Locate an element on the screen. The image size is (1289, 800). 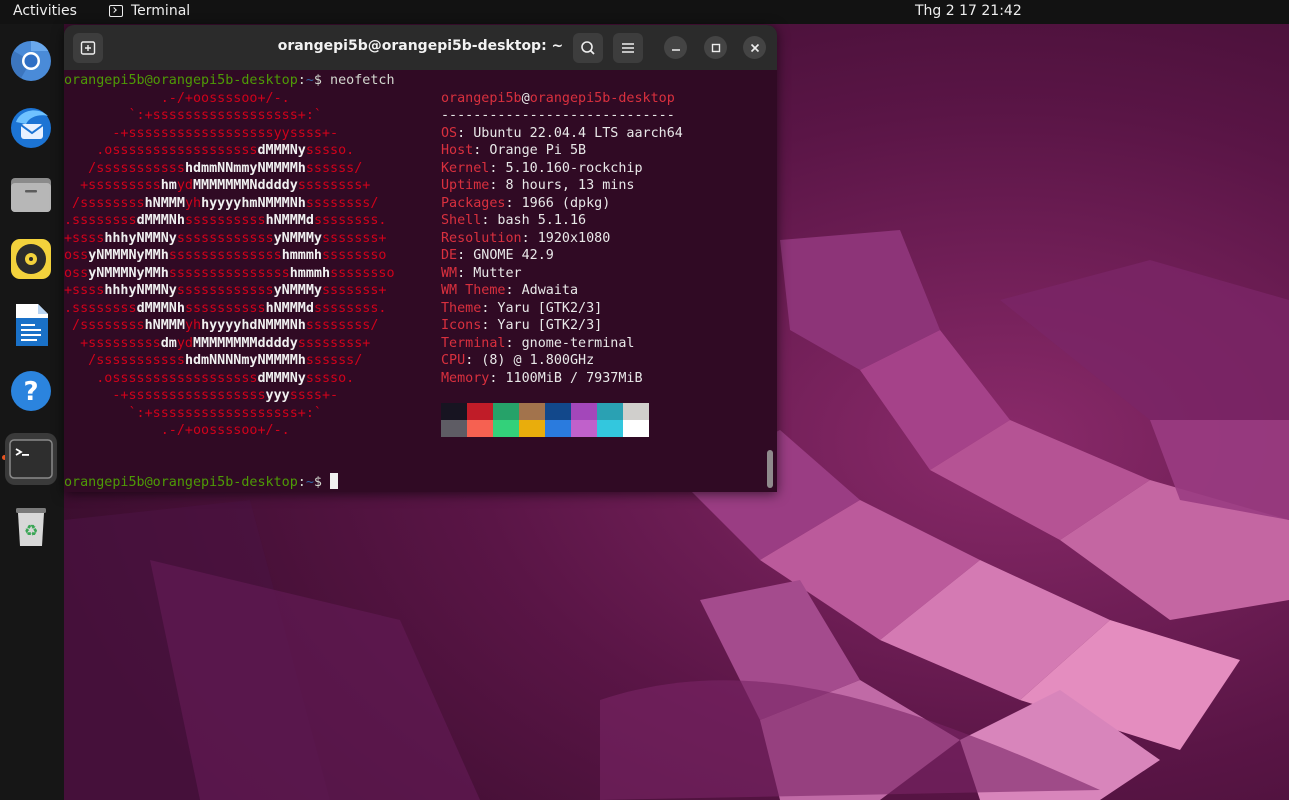
menu-button is located at coordinates (628, 48).